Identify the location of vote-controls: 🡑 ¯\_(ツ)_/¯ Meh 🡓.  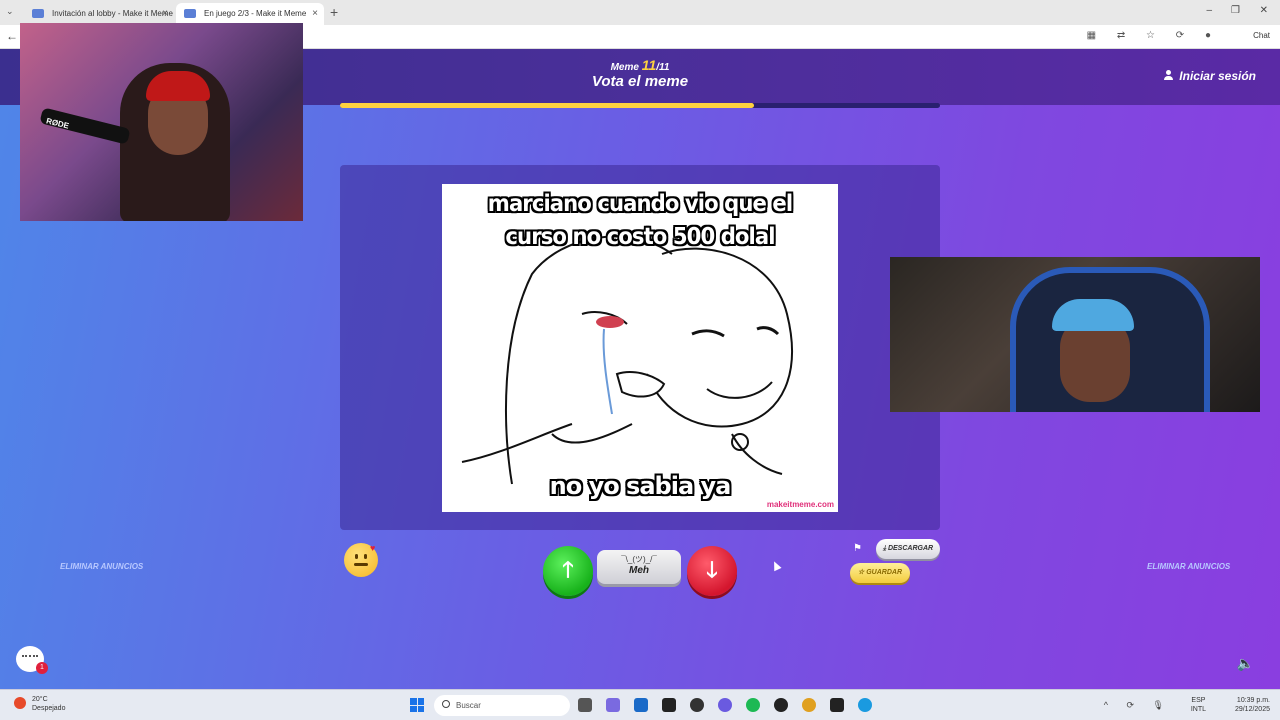
(643, 571).